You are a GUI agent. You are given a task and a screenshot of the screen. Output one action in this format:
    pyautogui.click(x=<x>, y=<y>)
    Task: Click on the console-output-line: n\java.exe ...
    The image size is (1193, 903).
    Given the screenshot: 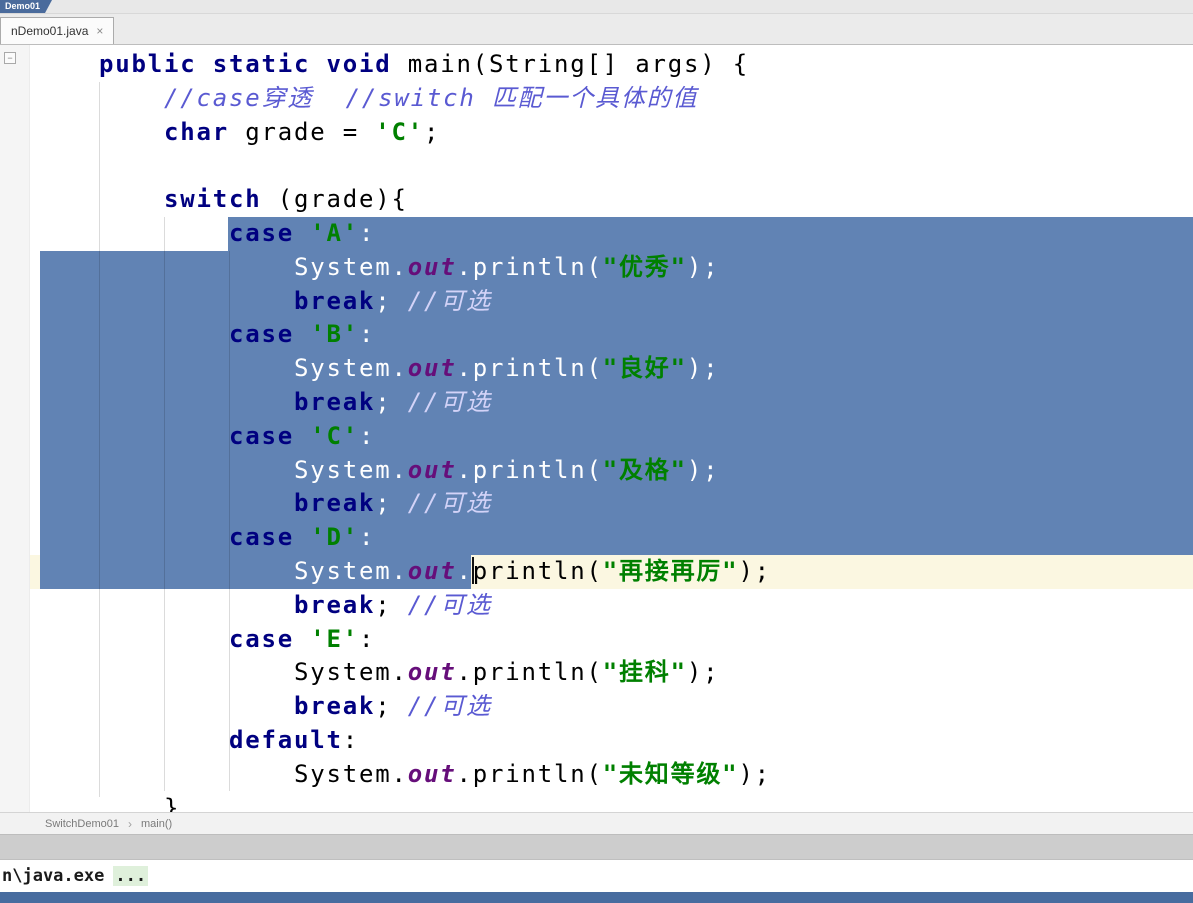 What is the action you would take?
    pyautogui.click(x=596, y=876)
    